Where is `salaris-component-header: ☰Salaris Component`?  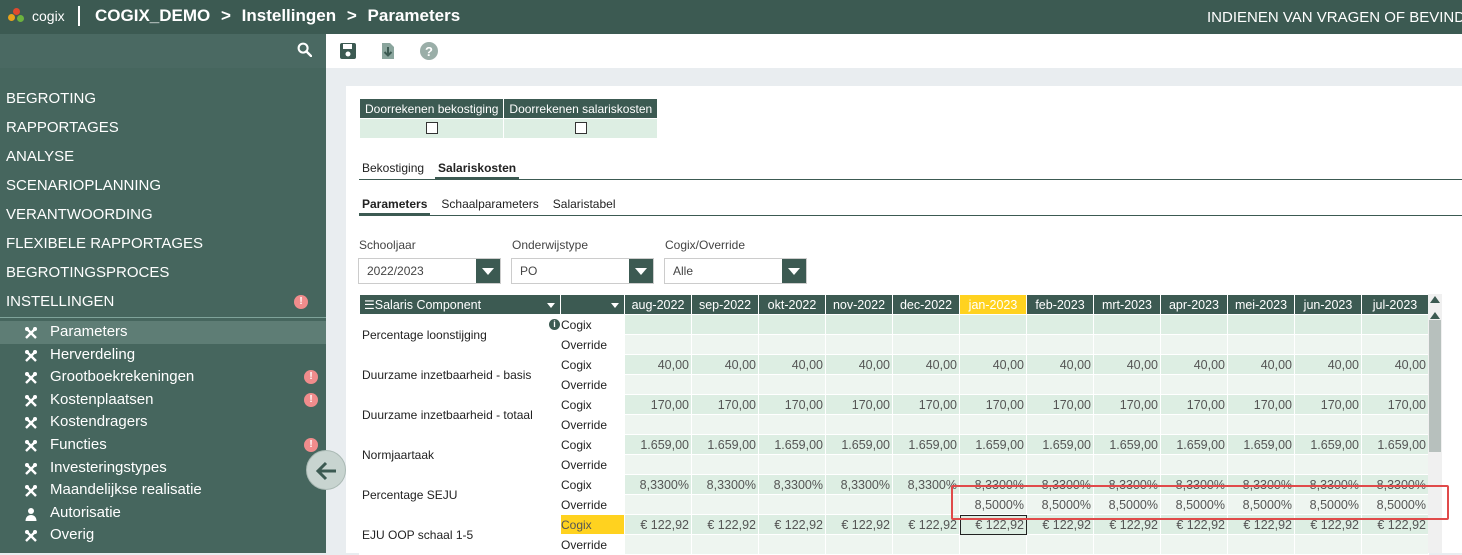
salaris-component-header: ☰Salaris Component is located at coordinates (460, 304).